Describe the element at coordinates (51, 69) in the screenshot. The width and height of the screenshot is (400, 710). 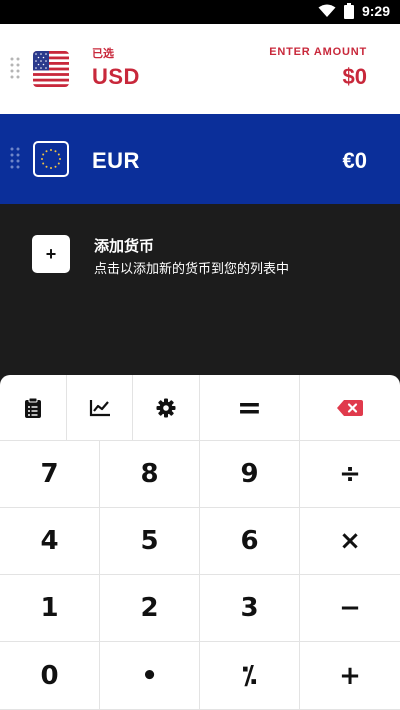
I see `us-flag-icon` at that location.